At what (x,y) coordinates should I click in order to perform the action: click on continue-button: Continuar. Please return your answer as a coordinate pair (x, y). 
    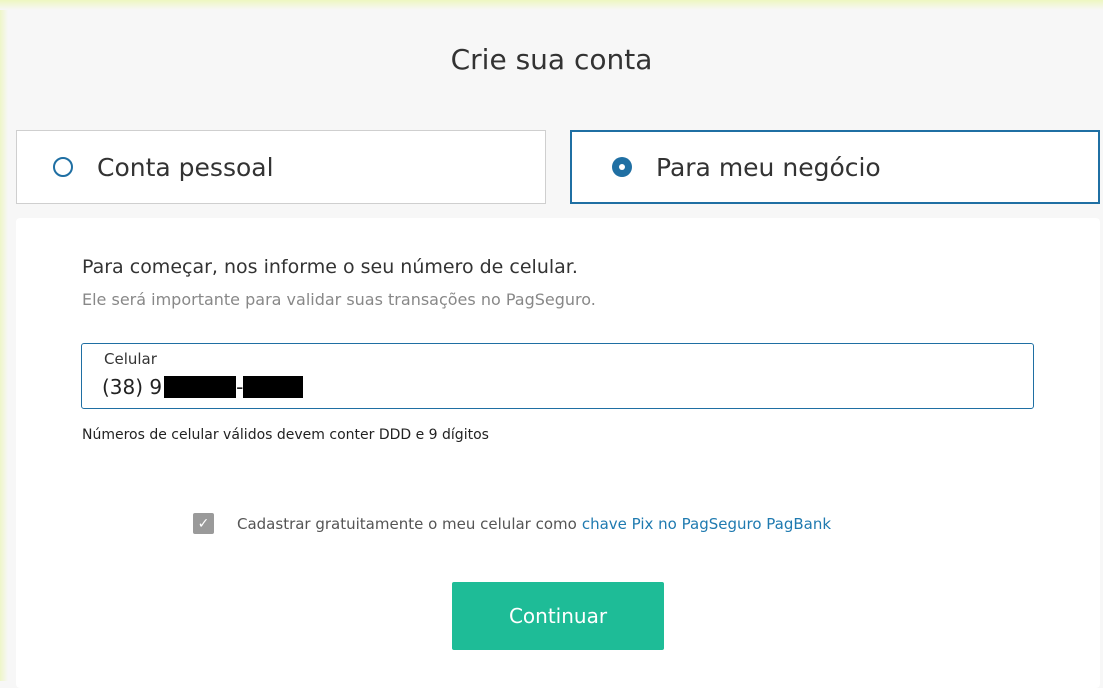
    Looking at the image, I should click on (558, 616).